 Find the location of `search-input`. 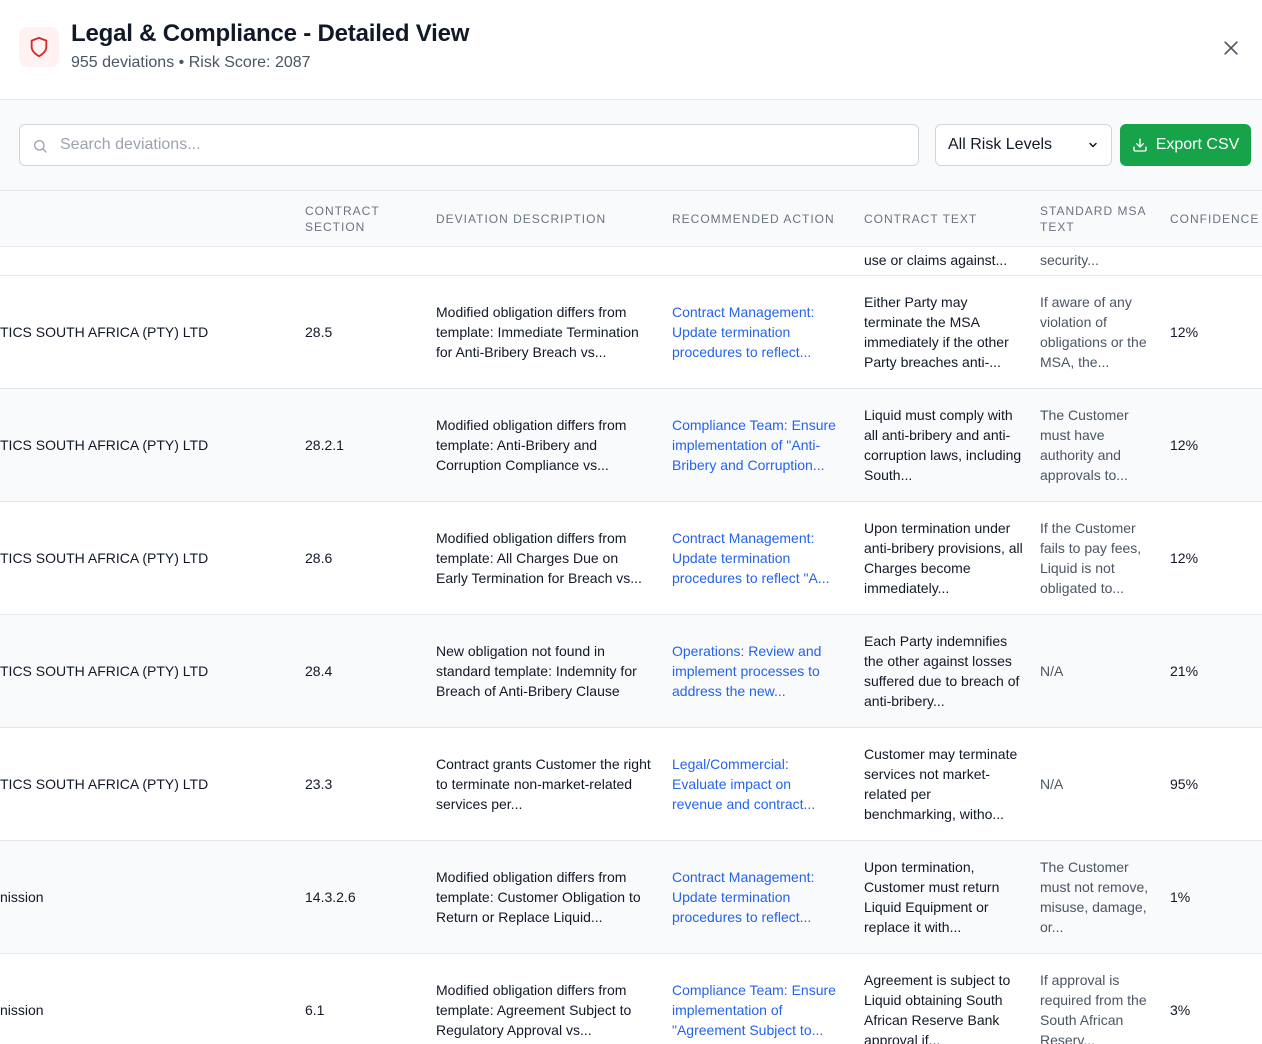

search-input is located at coordinates (485, 145).